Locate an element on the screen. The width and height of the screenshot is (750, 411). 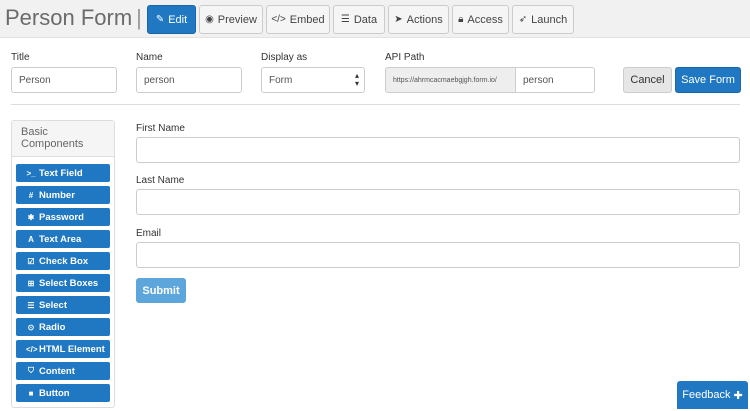
display-as-label: Display as is located at coordinates (284, 57).